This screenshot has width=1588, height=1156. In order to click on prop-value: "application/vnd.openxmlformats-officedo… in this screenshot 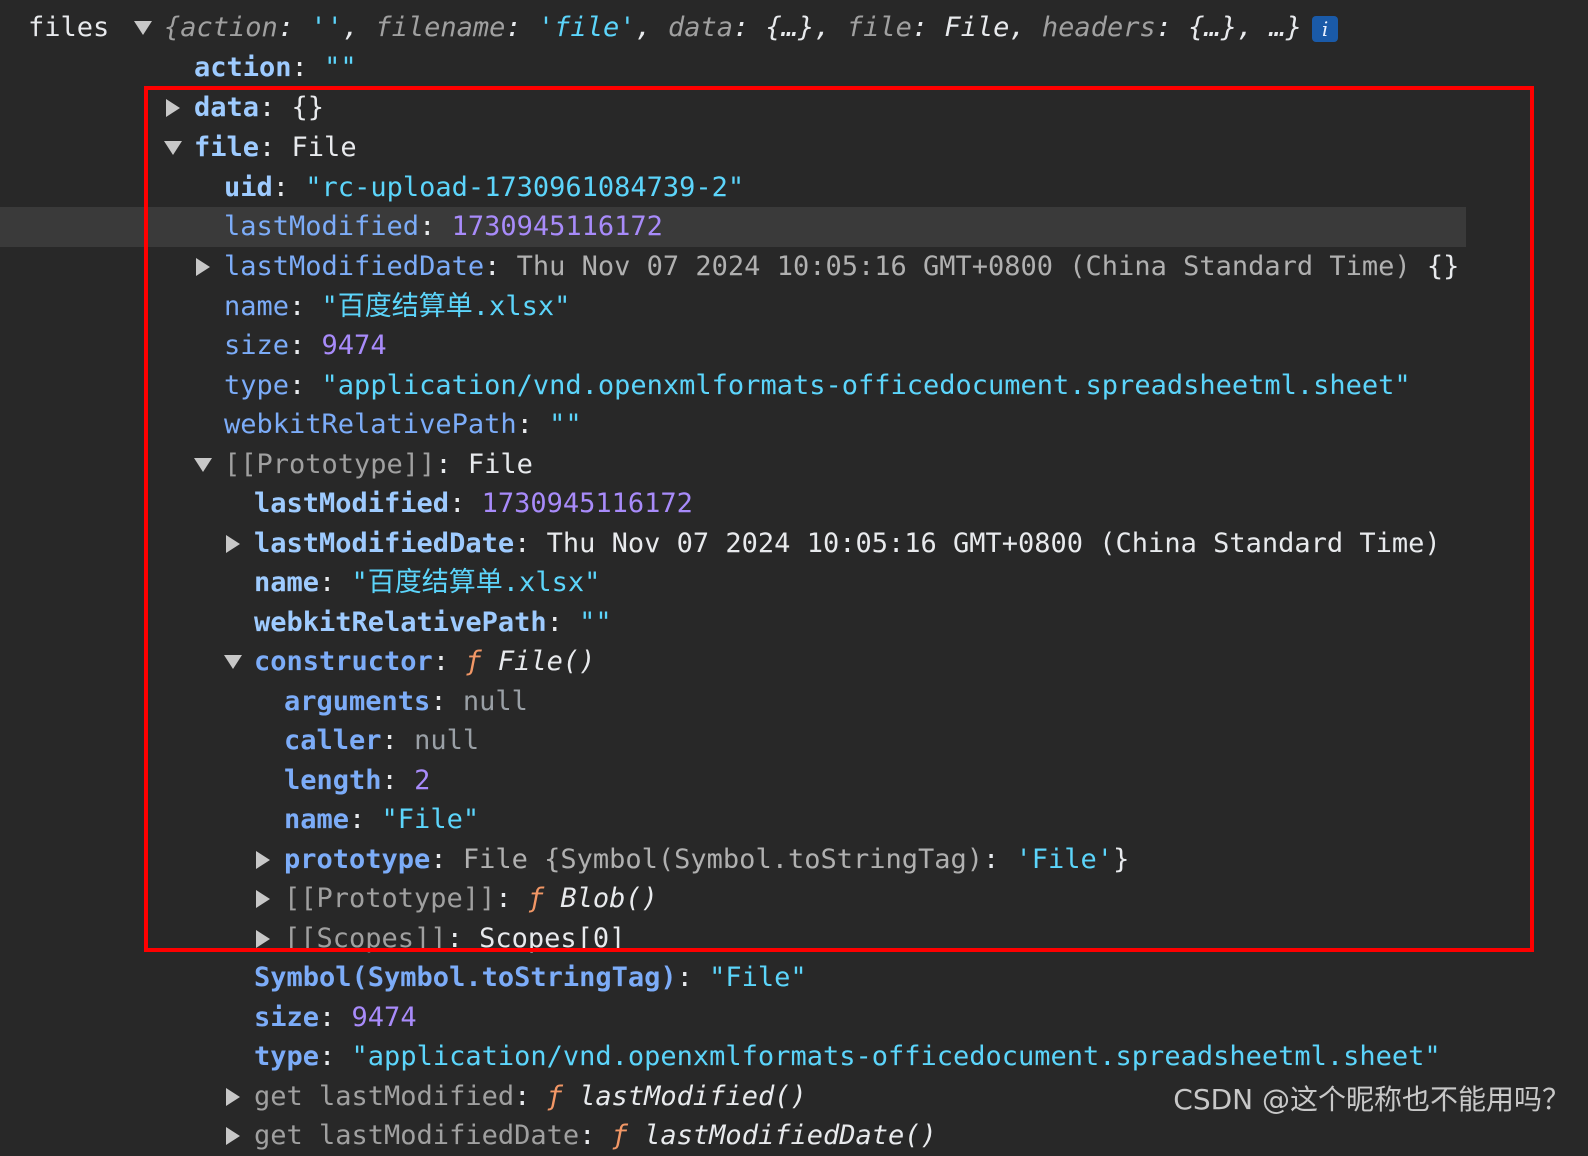, I will do `click(896, 1056)`.